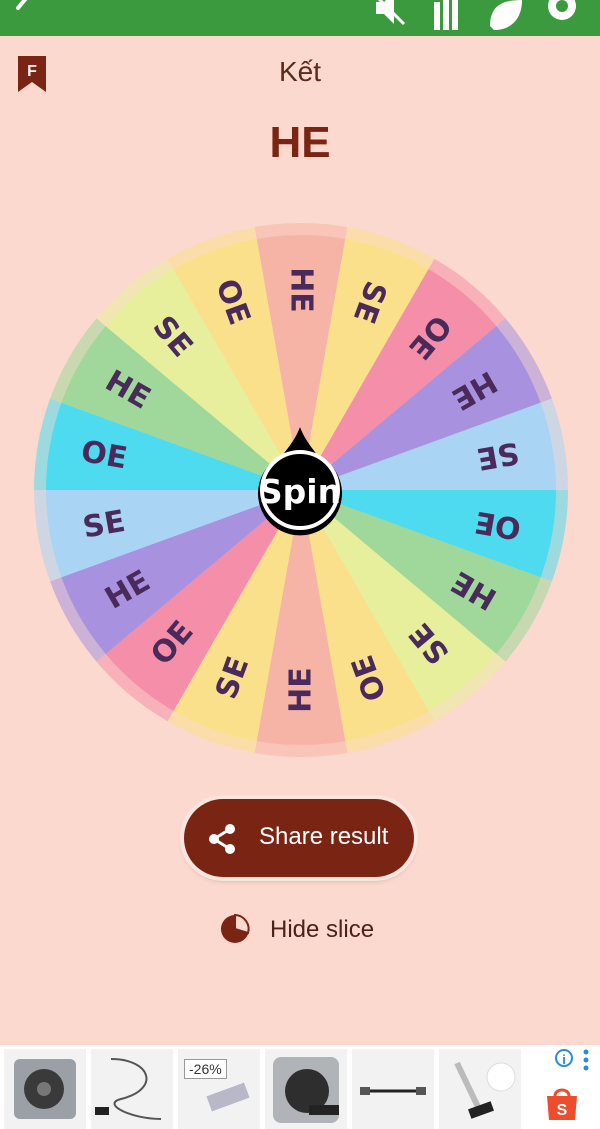 The image size is (600, 1129). What do you see at coordinates (322, 929) in the screenshot?
I see `hide-slice-label: Hide slice` at bounding box center [322, 929].